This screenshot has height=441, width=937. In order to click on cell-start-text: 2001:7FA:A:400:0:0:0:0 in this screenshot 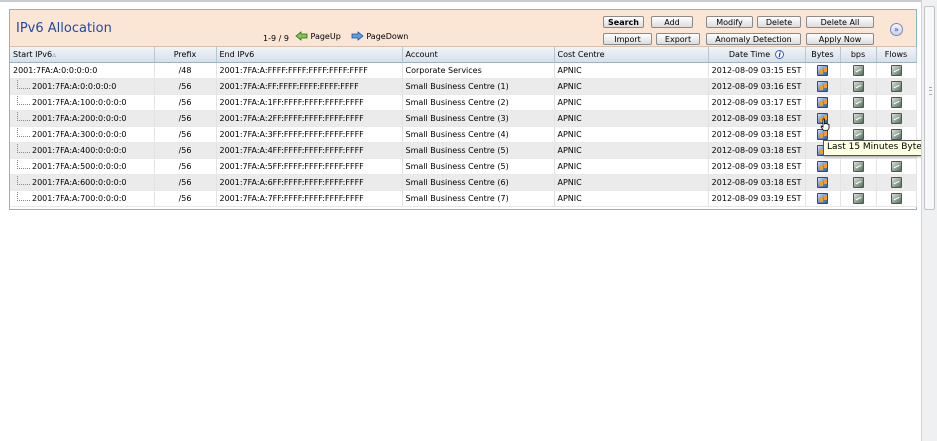, I will do `click(79, 150)`.